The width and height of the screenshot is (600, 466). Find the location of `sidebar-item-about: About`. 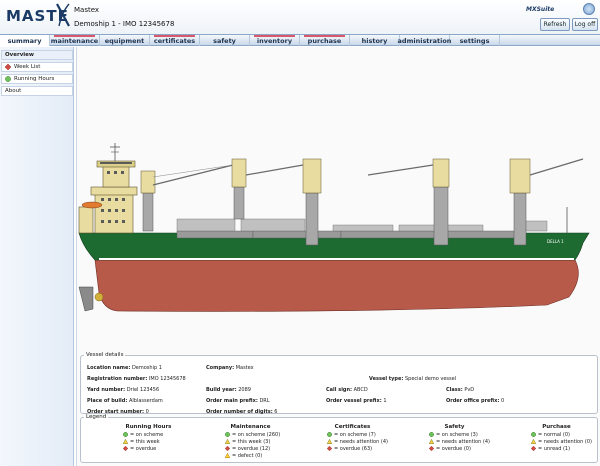

sidebar-item-about: About is located at coordinates (37, 91).